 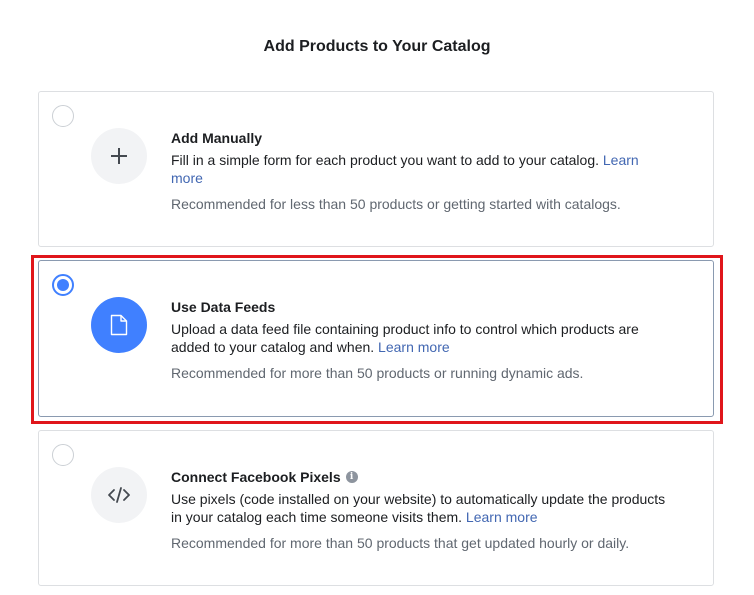 I want to click on icon-circle-connect-facebook-pixels, so click(x=119, y=495).